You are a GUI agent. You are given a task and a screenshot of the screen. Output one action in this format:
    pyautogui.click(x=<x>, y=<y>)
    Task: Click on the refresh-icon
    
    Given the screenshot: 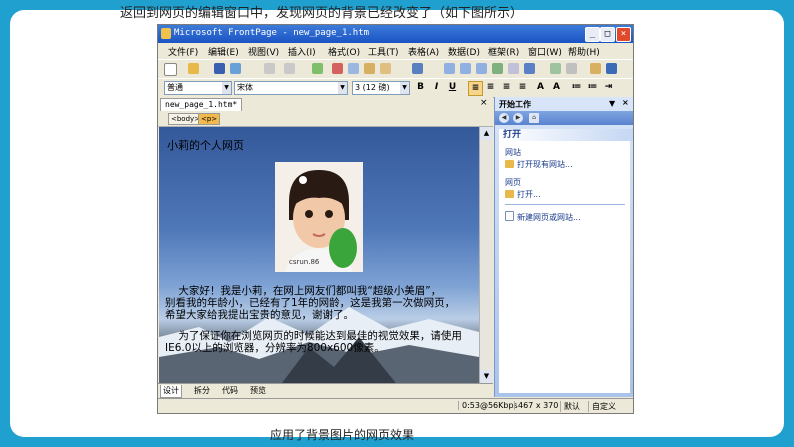 What is the action you would take?
    pyautogui.click(x=555, y=68)
    